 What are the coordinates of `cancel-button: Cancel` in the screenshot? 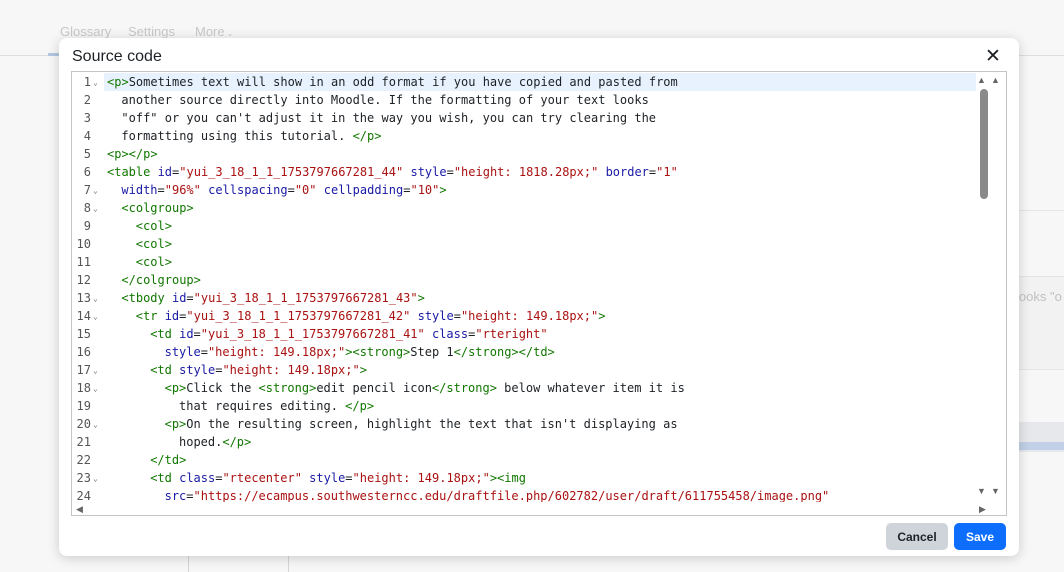 It's located at (917, 536).